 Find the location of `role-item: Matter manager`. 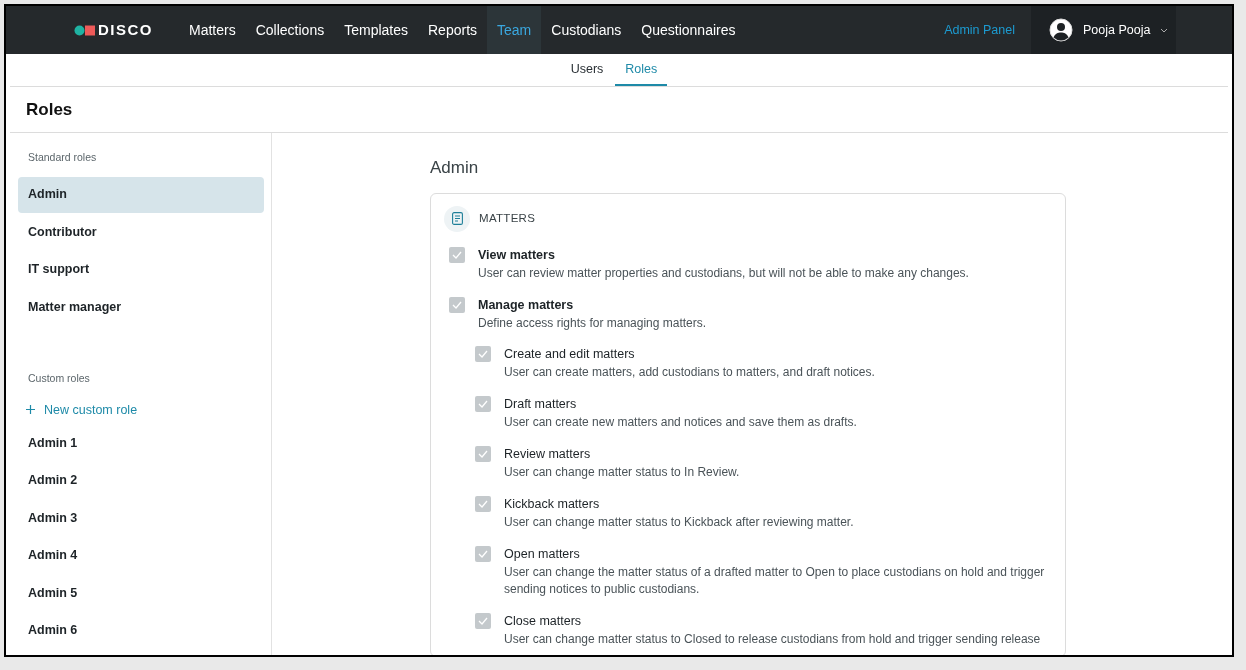

role-item: Matter manager is located at coordinates (141, 307).